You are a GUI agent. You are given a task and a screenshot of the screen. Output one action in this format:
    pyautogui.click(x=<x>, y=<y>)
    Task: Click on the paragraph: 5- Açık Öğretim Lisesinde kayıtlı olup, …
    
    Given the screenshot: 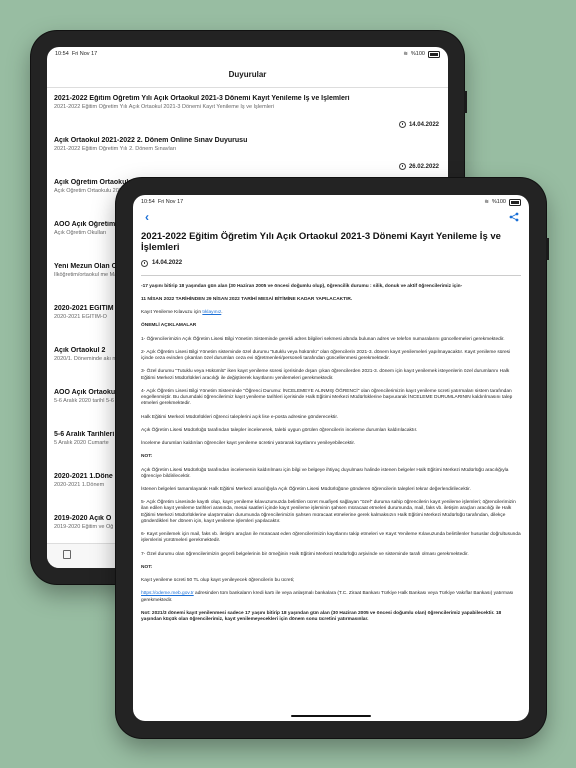 What is the action you would take?
    pyautogui.click(x=328, y=512)
    